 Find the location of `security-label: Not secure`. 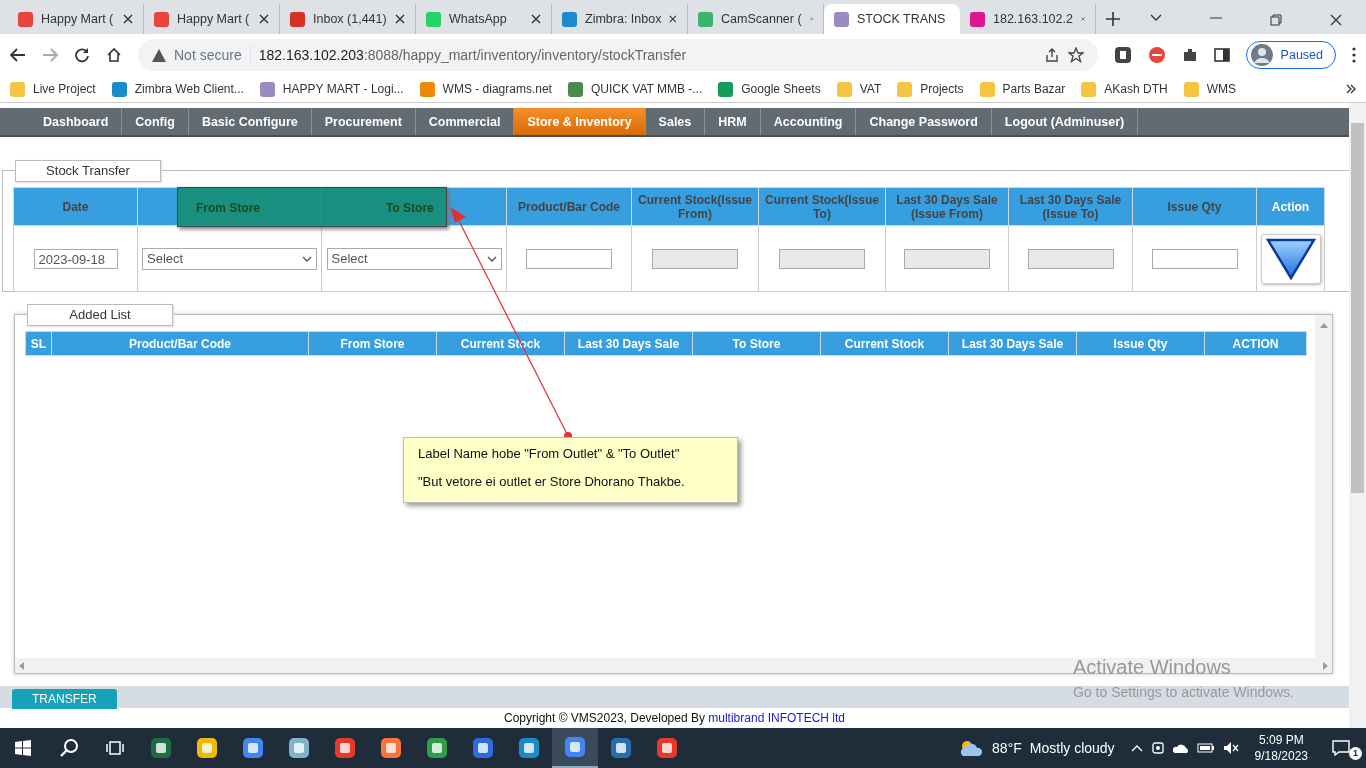

security-label: Not secure is located at coordinates (208, 55).